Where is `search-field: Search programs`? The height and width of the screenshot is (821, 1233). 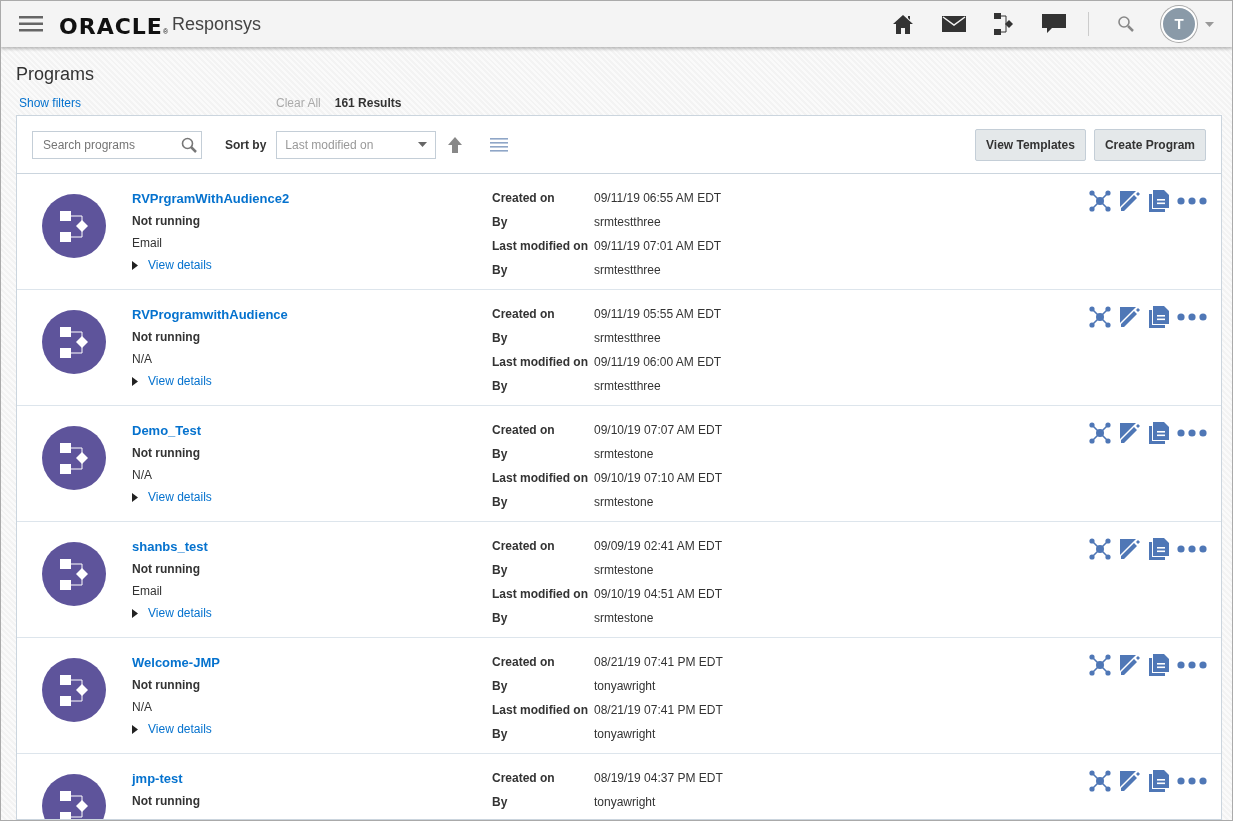
search-field: Search programs is located at coordinates (117, 144).